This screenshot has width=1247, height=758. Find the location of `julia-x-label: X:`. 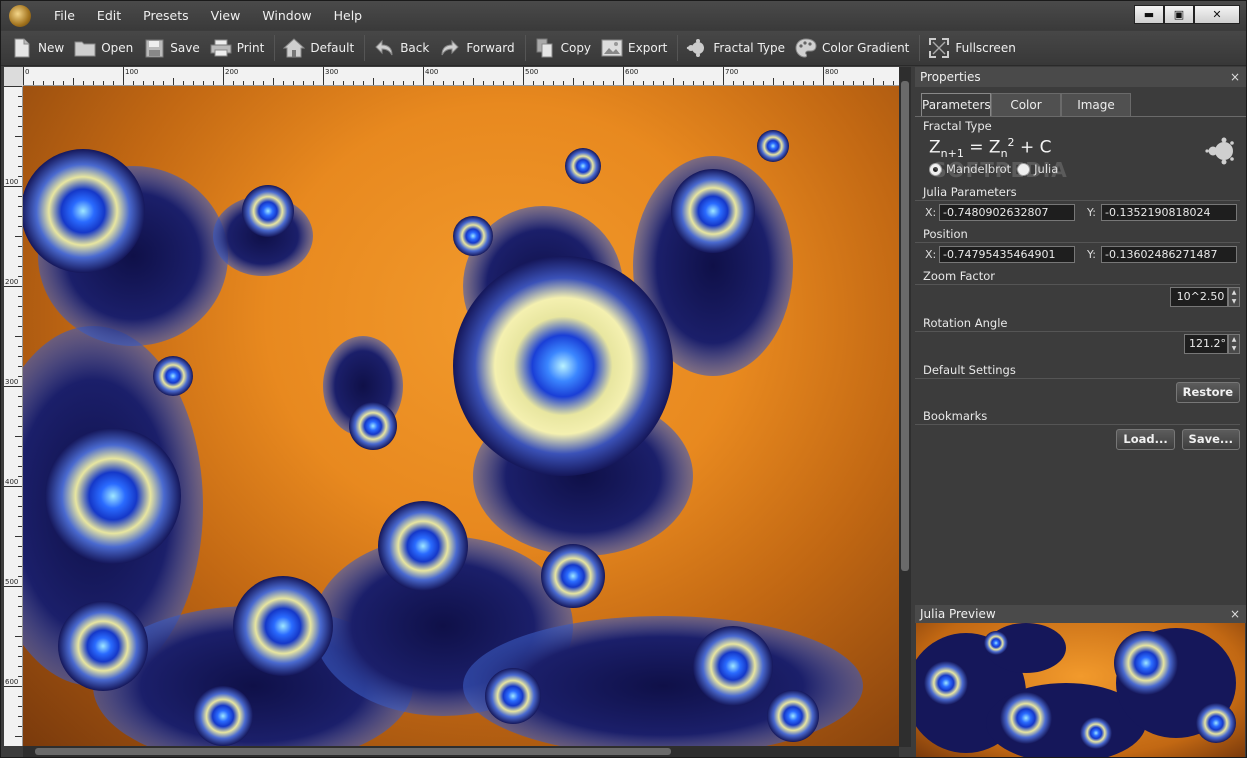

julia-x-label: X: is located at coordinates (931, 212).